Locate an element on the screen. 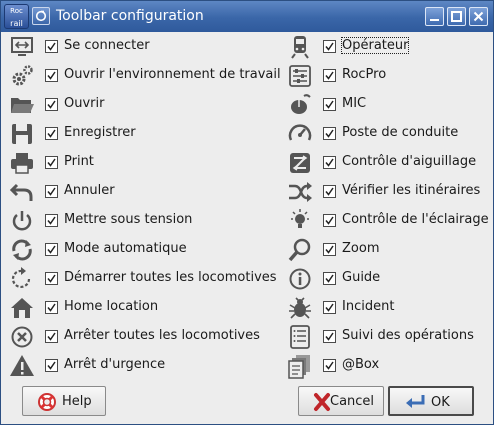  toolbar-option-row: Se connecter is located at coordinates (154, 46).